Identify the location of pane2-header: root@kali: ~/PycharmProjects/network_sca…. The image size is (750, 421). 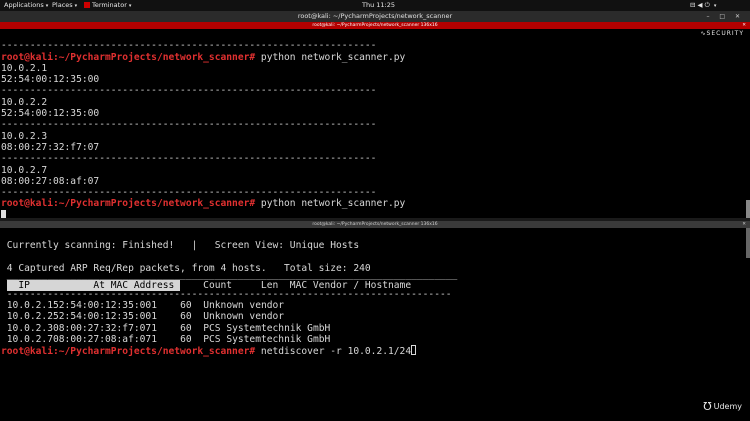
(375, 224).